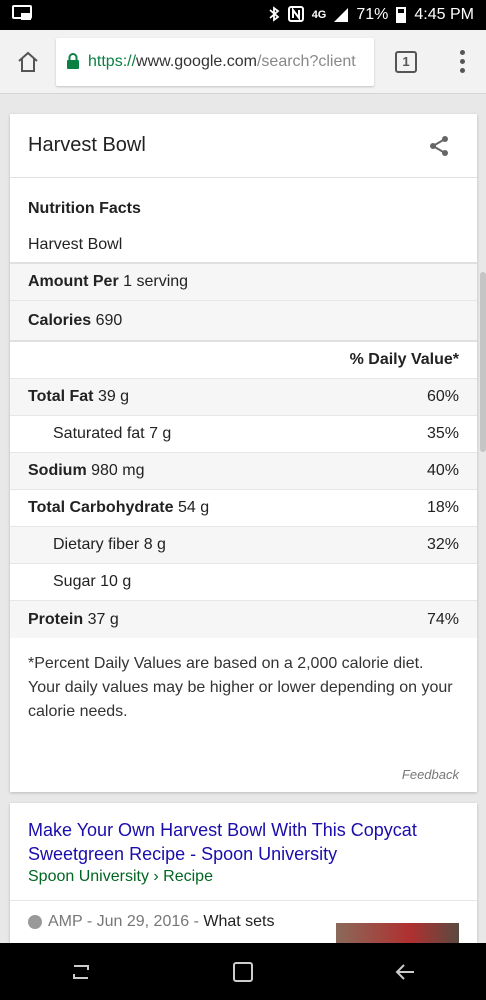  Describe the element at coordinates (401, 15) in the screenshot. I see `battery-icon` at that location.